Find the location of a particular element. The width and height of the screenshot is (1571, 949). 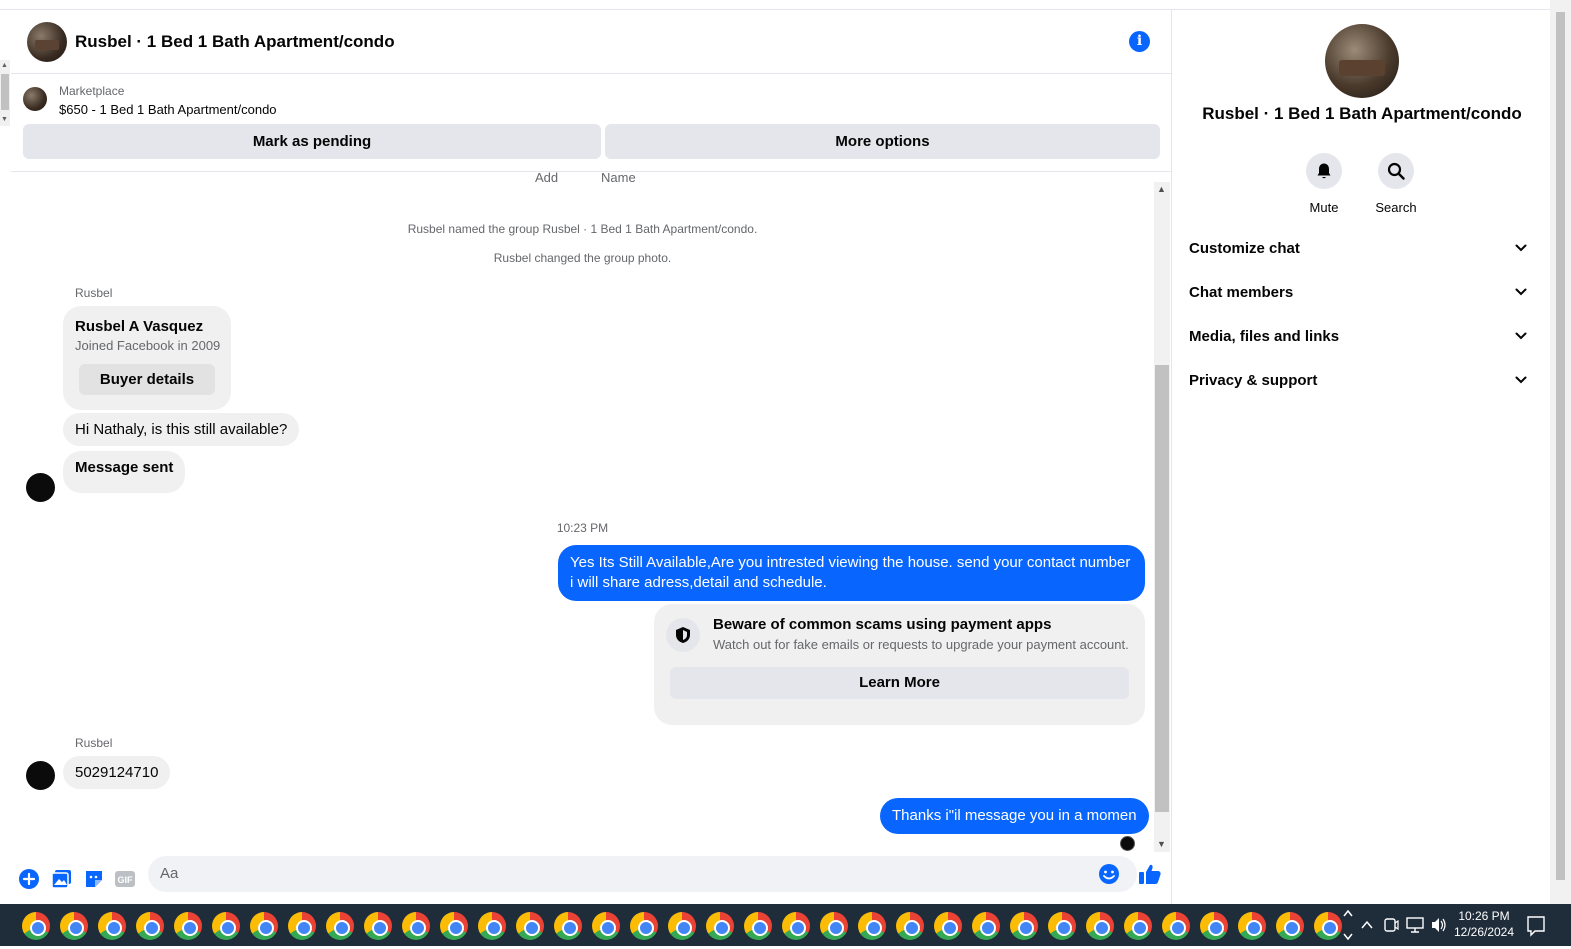

message-input: Aa is located at coordinates (642, 874).